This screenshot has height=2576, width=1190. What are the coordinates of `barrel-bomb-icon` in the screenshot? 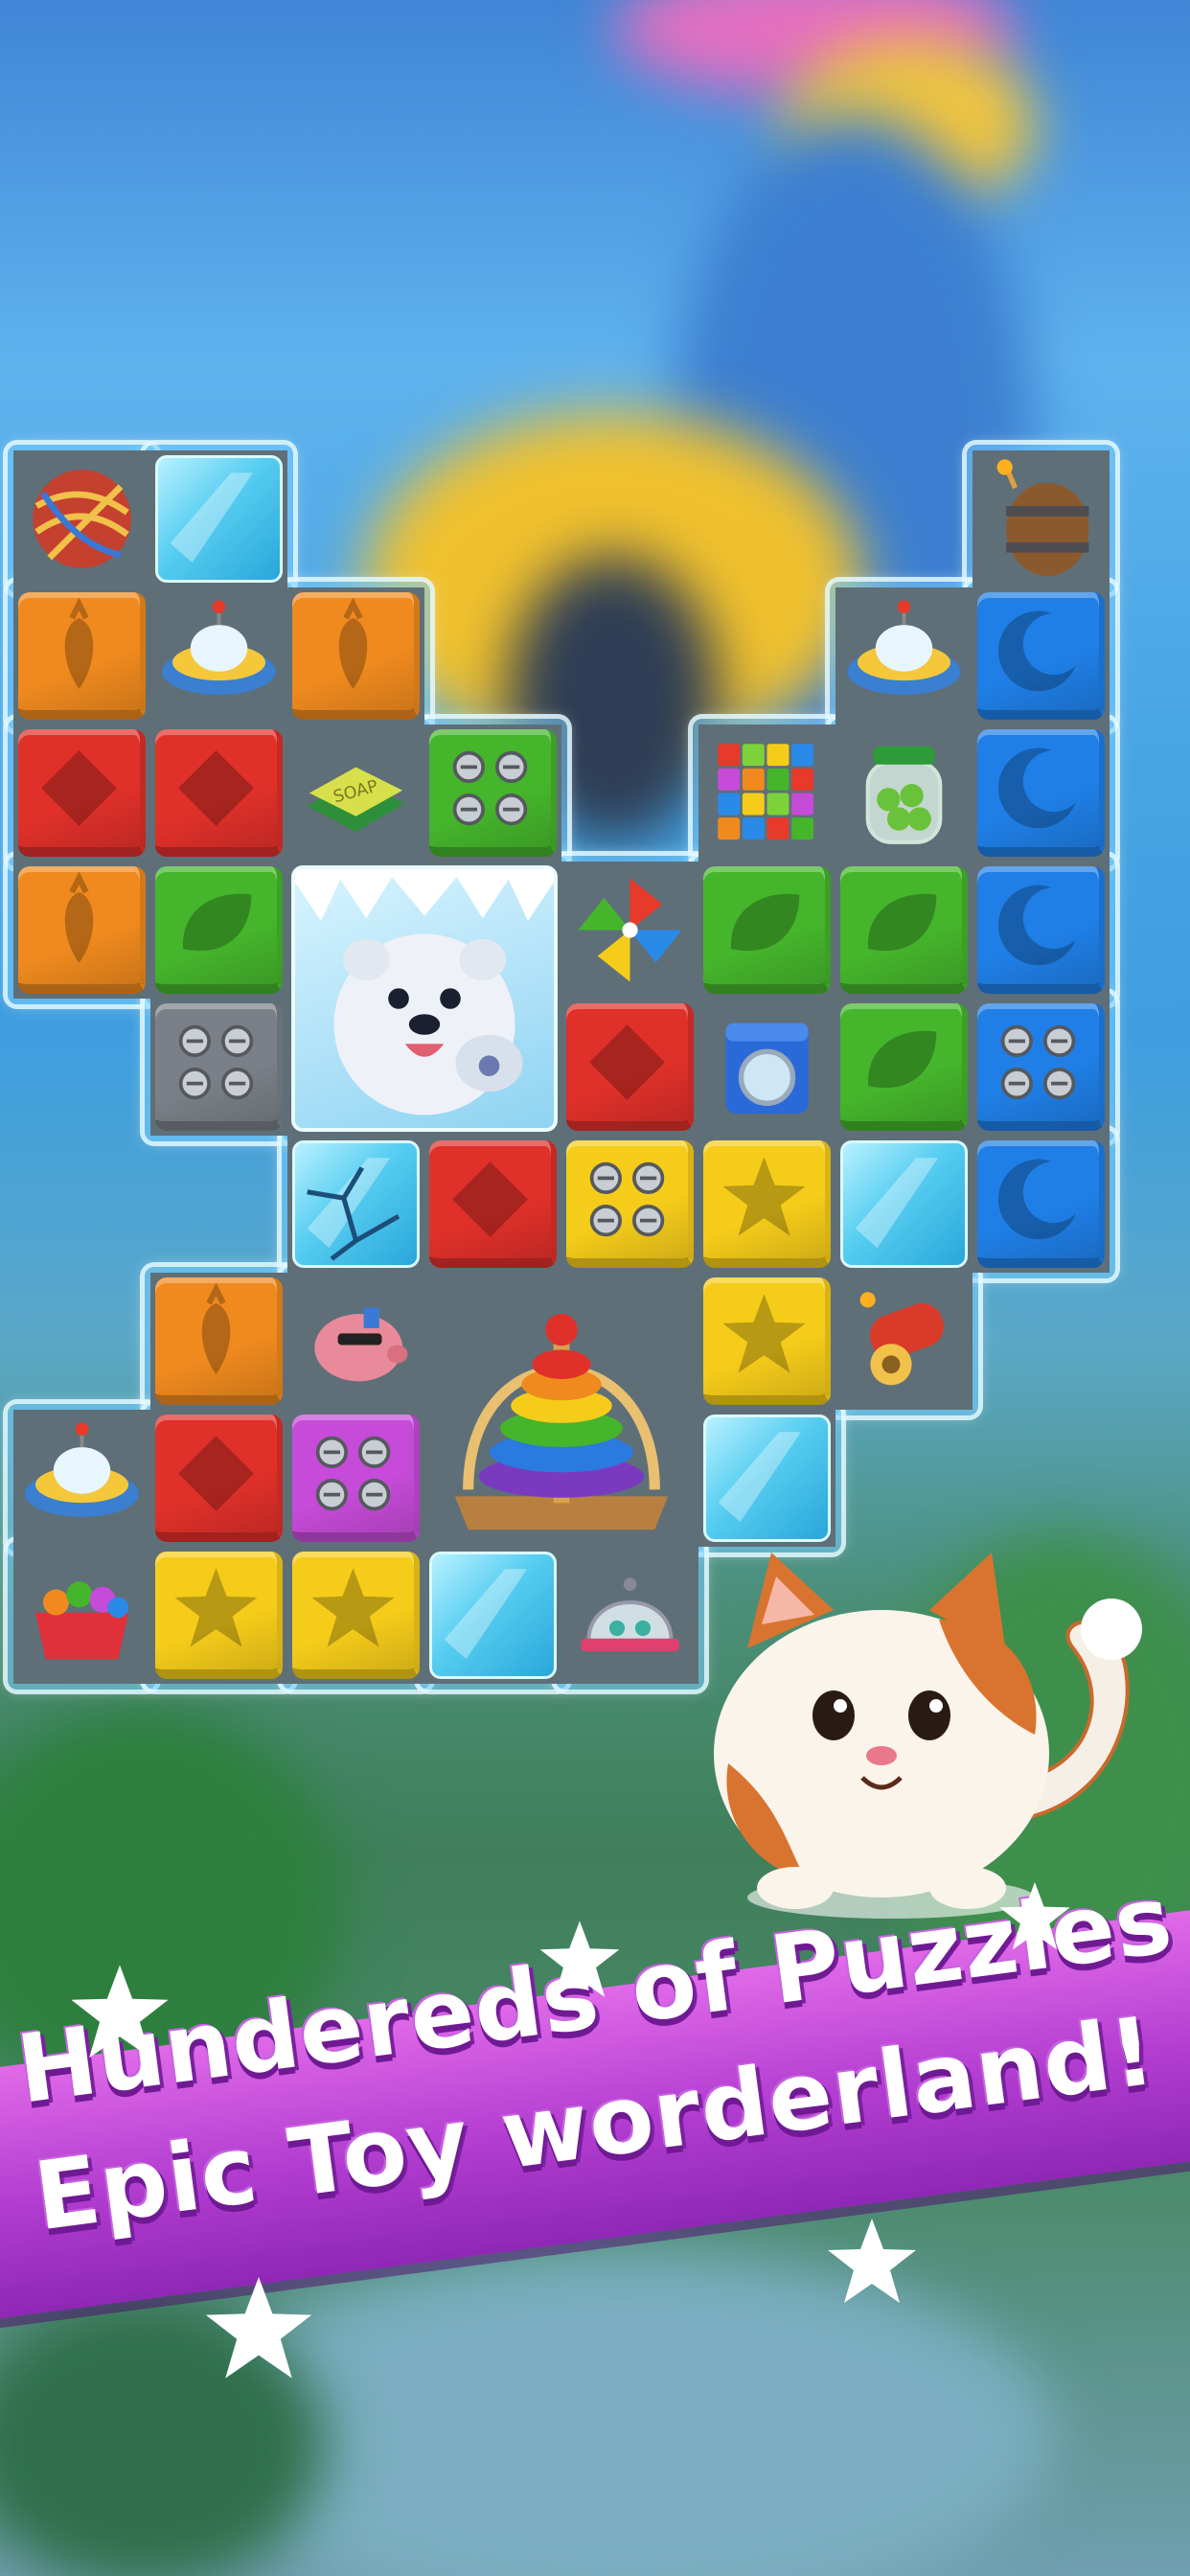 It's located at (1041, 519).